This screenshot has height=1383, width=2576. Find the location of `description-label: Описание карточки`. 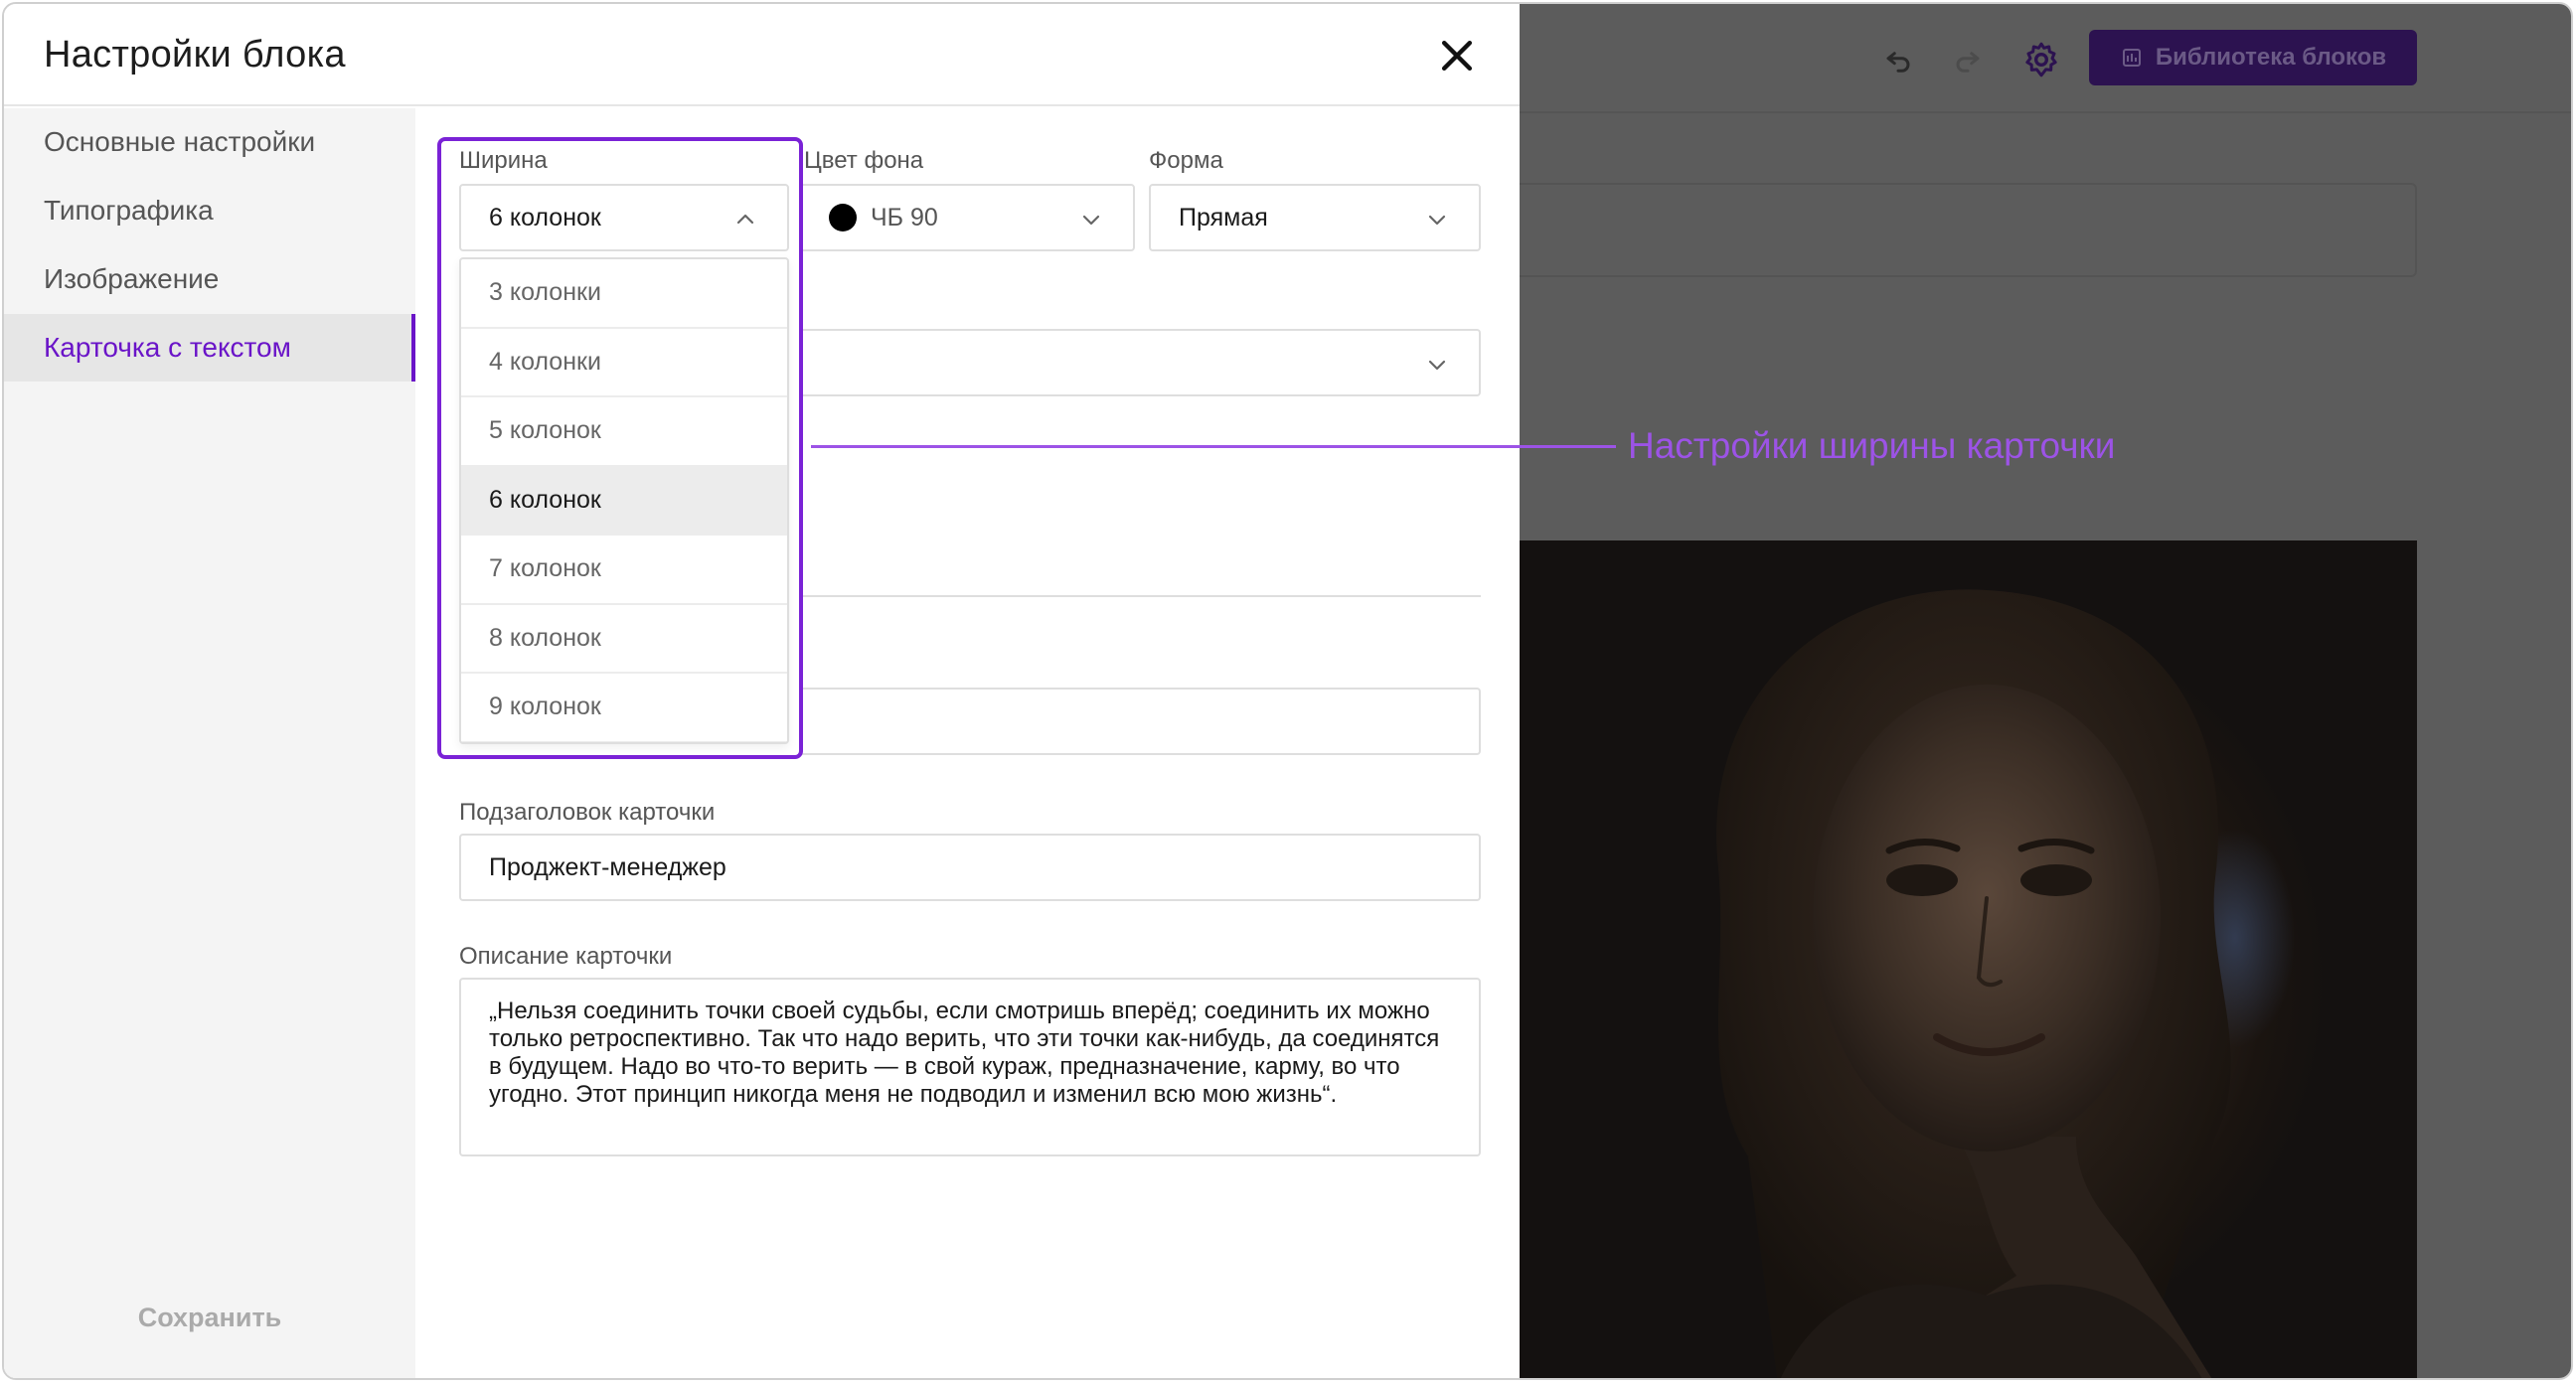

description-label: Описание карточки is located at coordinates (566, 957).